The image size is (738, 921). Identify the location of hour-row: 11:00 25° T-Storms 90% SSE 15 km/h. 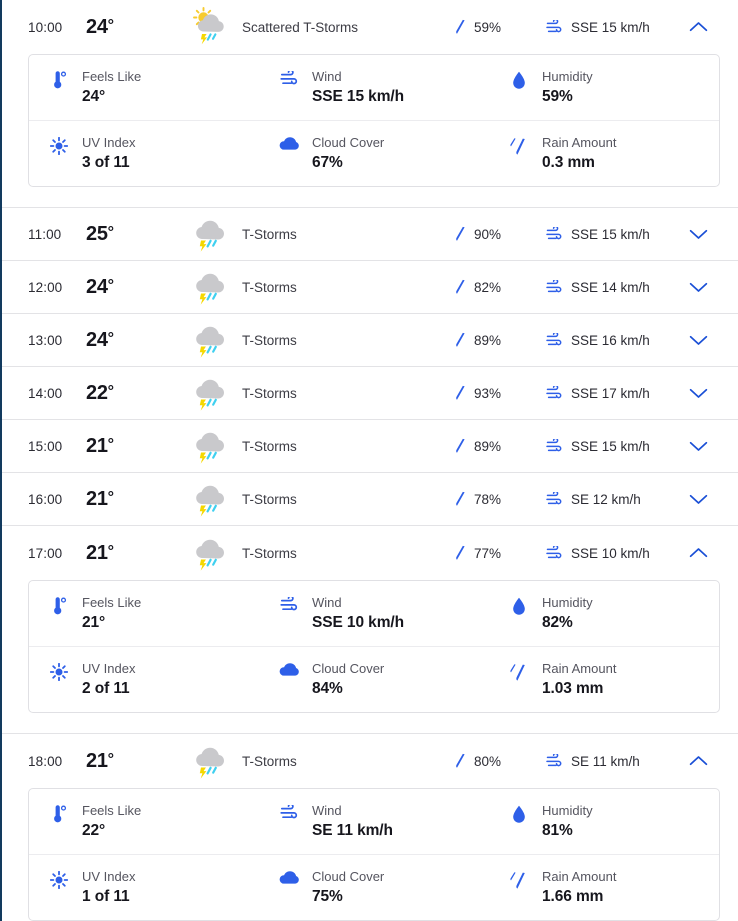
(370, 234).